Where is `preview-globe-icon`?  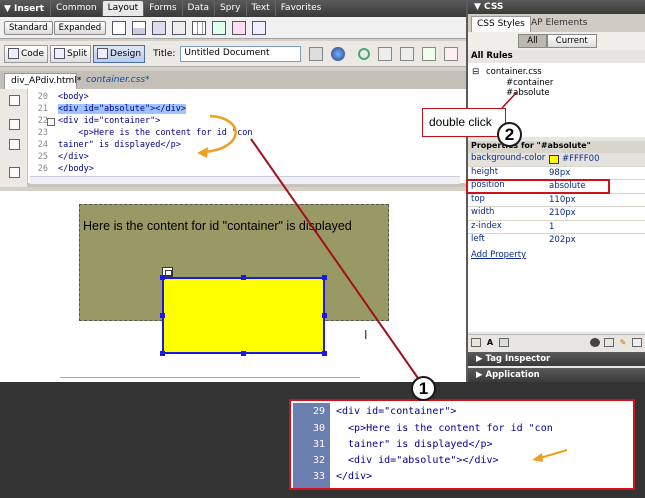
preview-globe-icon is located at coordinates (338, 53).